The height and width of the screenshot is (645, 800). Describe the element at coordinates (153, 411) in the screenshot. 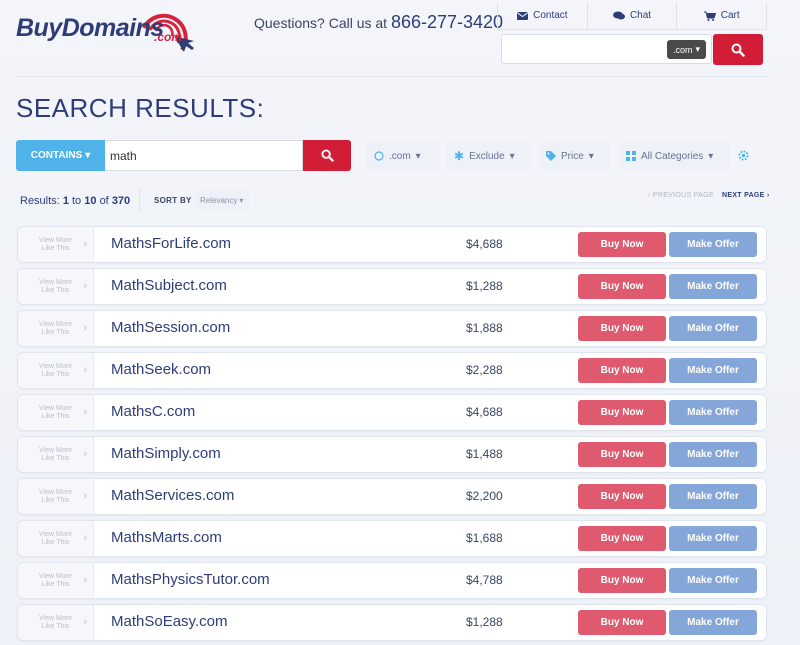

I see `domain-name: MathsC.com` at that location.